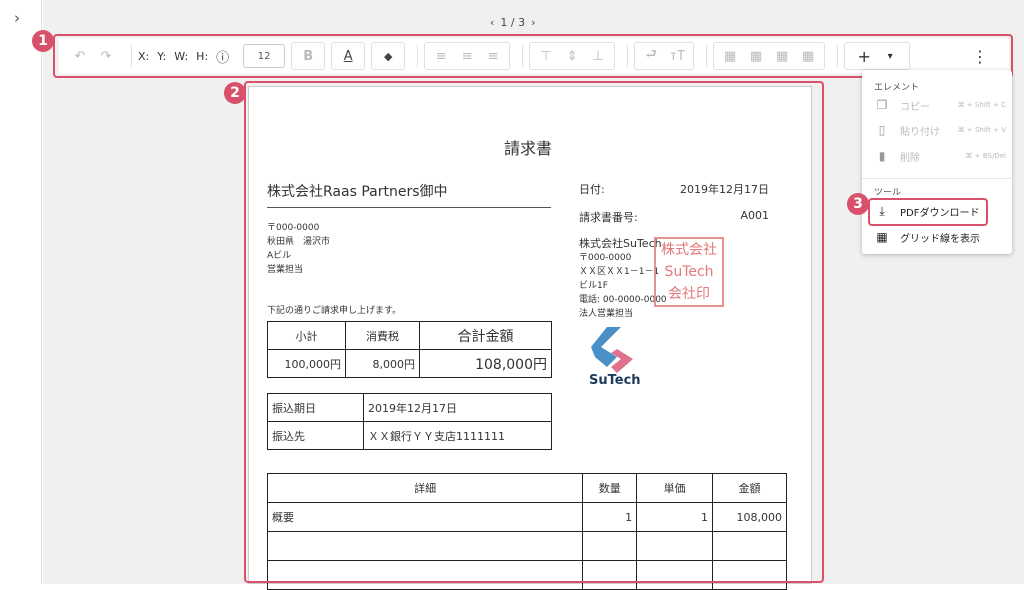 The height and width of the screenshot is (590, 1024). Describe the element at coordinates (43, 41) in the screenshot. I see `callout-badge-1: 1` at that location.